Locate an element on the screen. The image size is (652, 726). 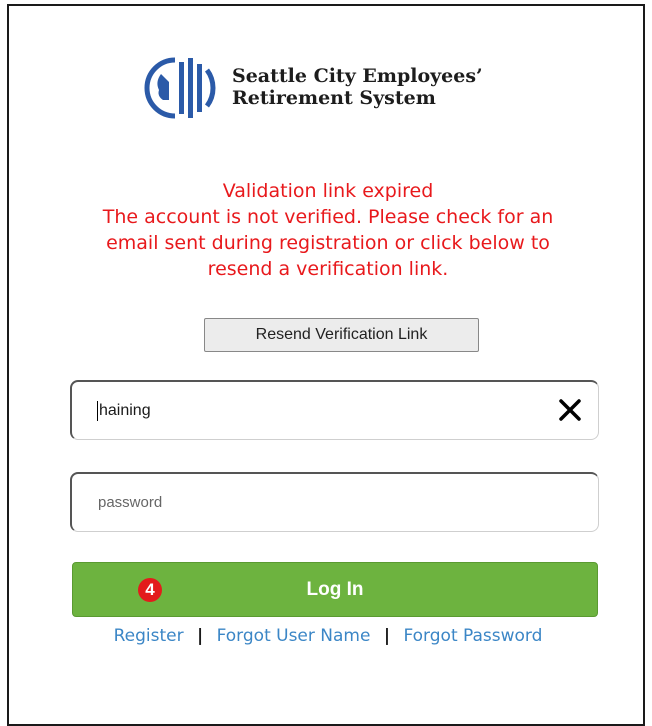
org-name-line2: Retirement System is located at coordinates (334, 98).